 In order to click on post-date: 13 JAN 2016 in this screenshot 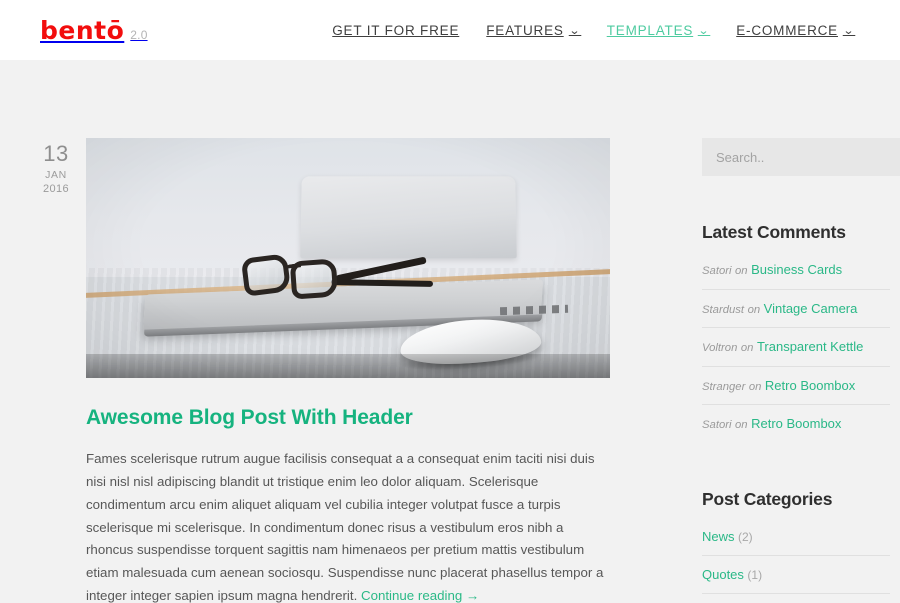, I will do `click(56, 370)`.